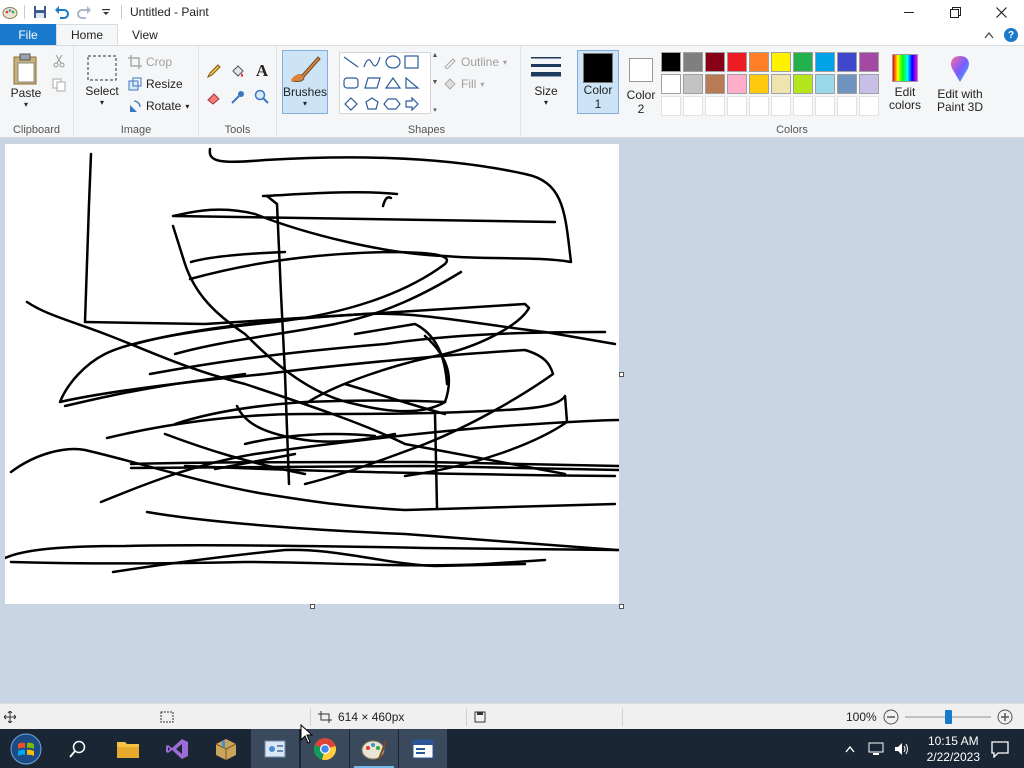 The image size is (1024, 768). Describe the element at coordinates (28, 34) in the screenshot. I see `tab-file: File` at that location.